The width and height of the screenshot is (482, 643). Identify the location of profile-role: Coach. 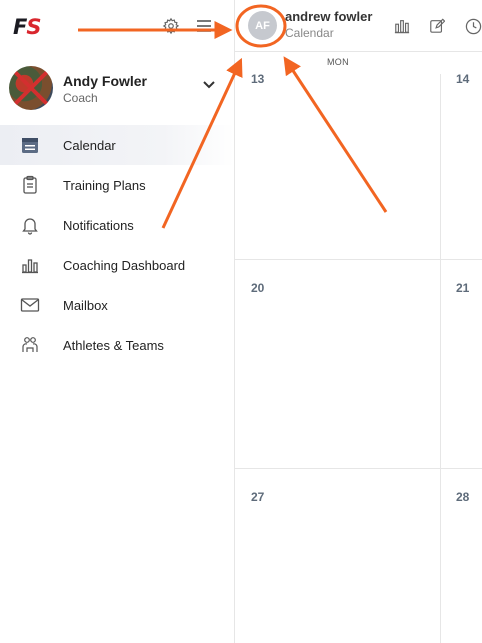
(80, 98).